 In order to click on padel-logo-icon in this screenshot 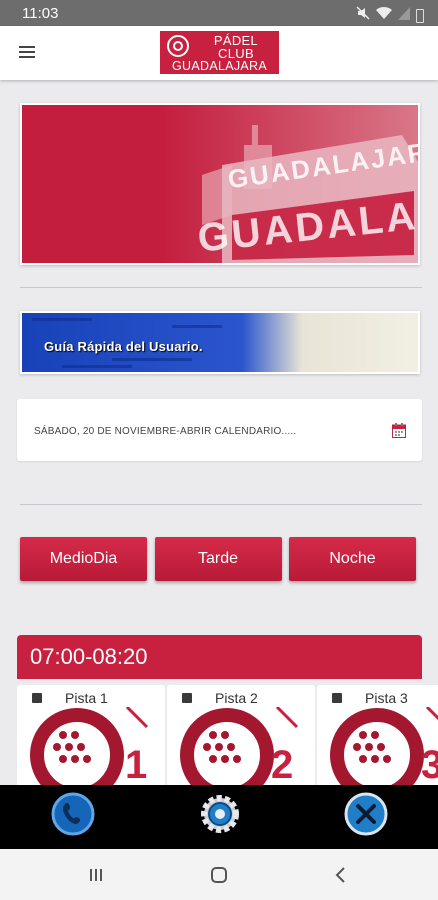, I will do `click(178, 46)`.